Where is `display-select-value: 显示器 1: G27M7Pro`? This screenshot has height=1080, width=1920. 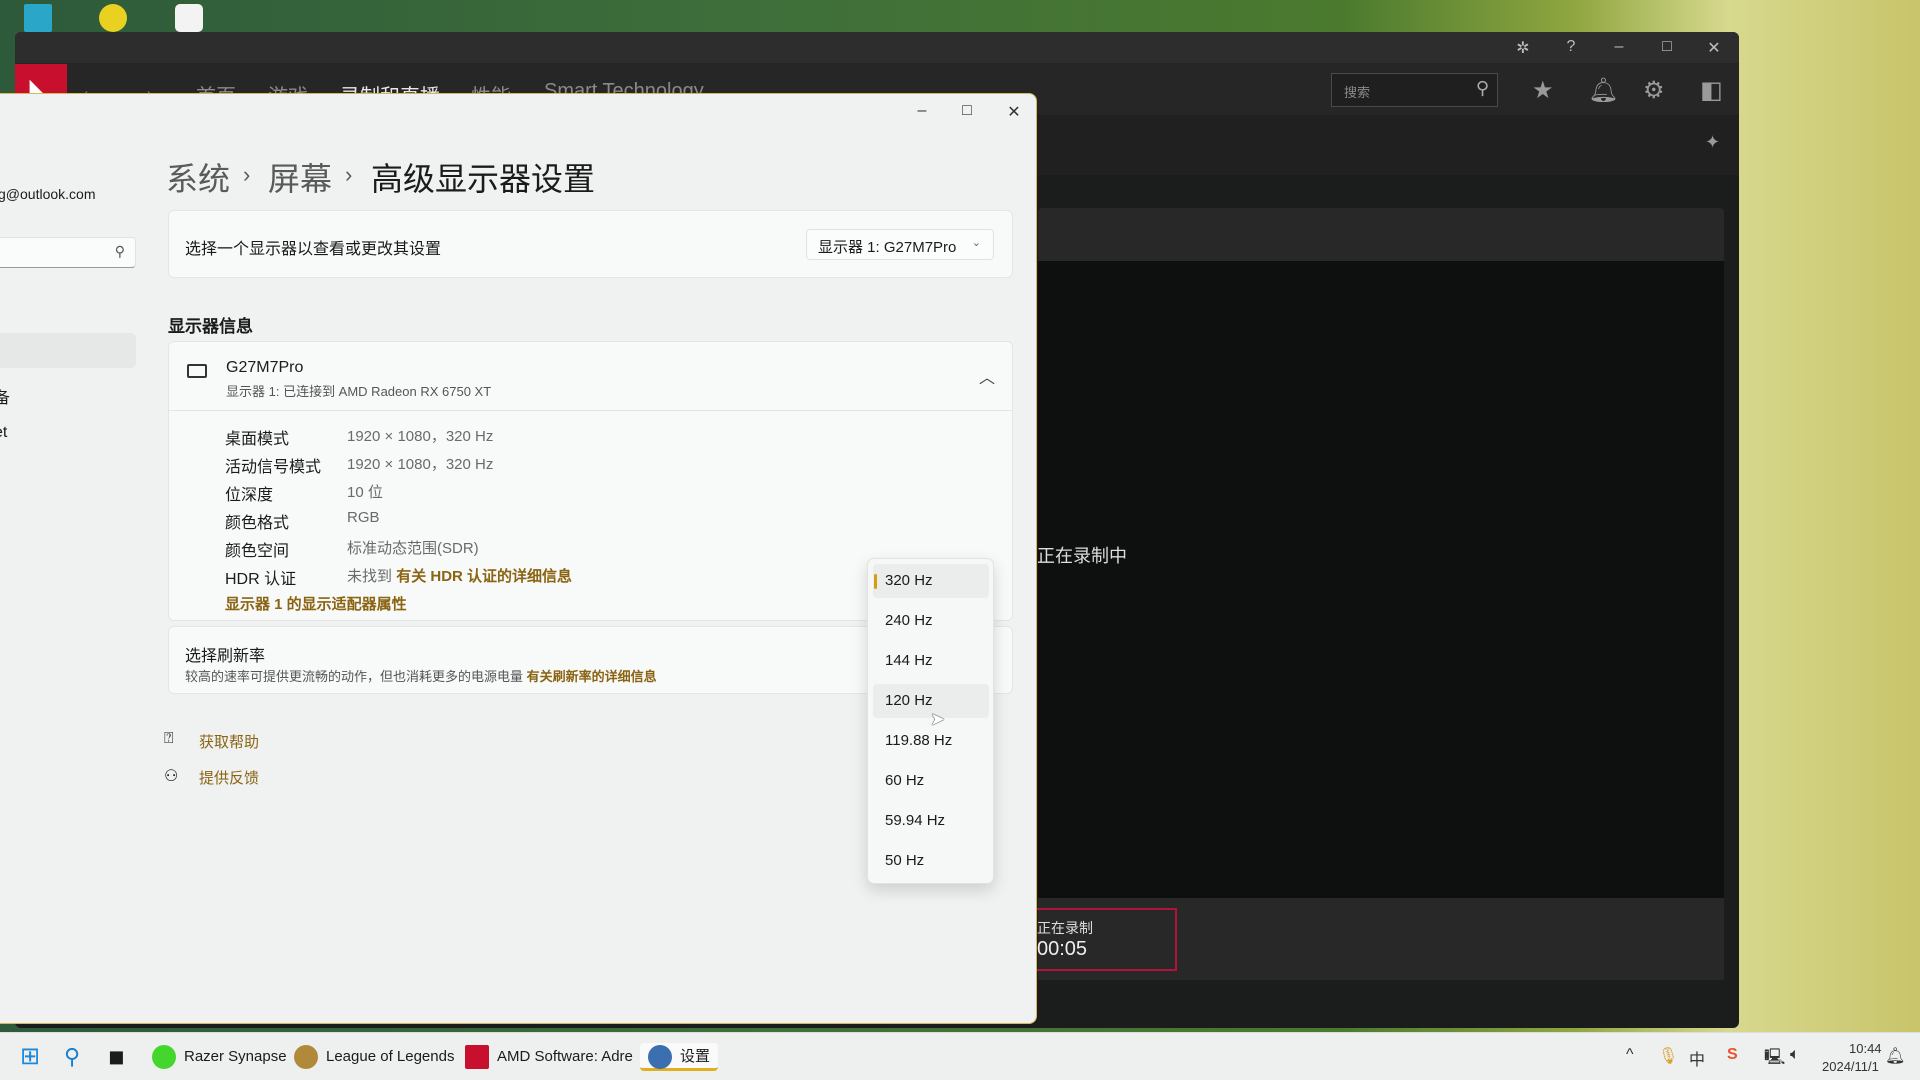 display-select-value: 显示器 1: G27M7Pro is located at coordinates (887, 247).